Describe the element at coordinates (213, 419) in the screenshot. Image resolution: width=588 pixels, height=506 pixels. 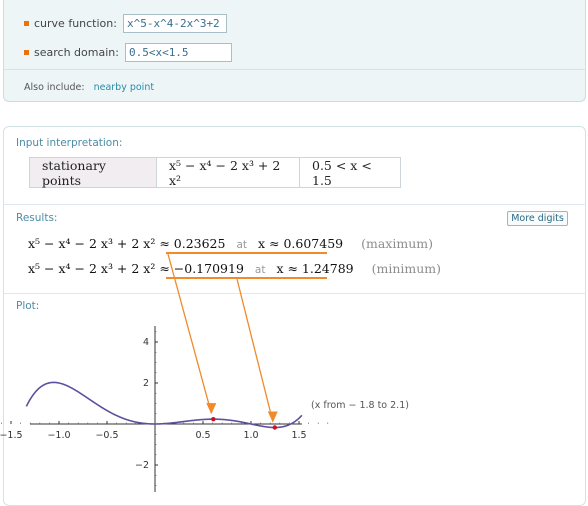
I see `maximum-point` at that location.